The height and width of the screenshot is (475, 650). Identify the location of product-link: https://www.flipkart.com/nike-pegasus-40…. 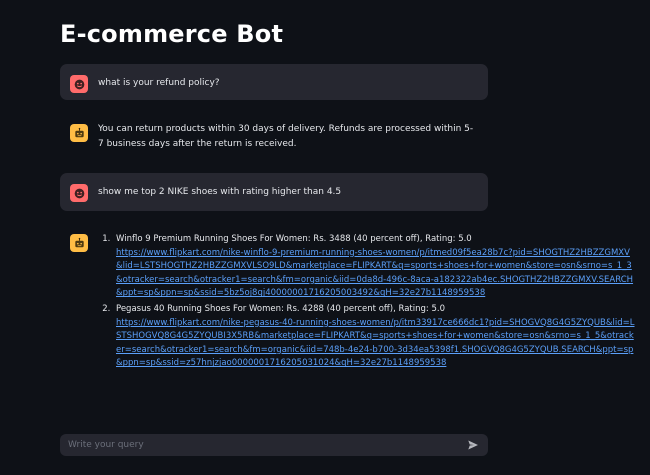
(375, 344).